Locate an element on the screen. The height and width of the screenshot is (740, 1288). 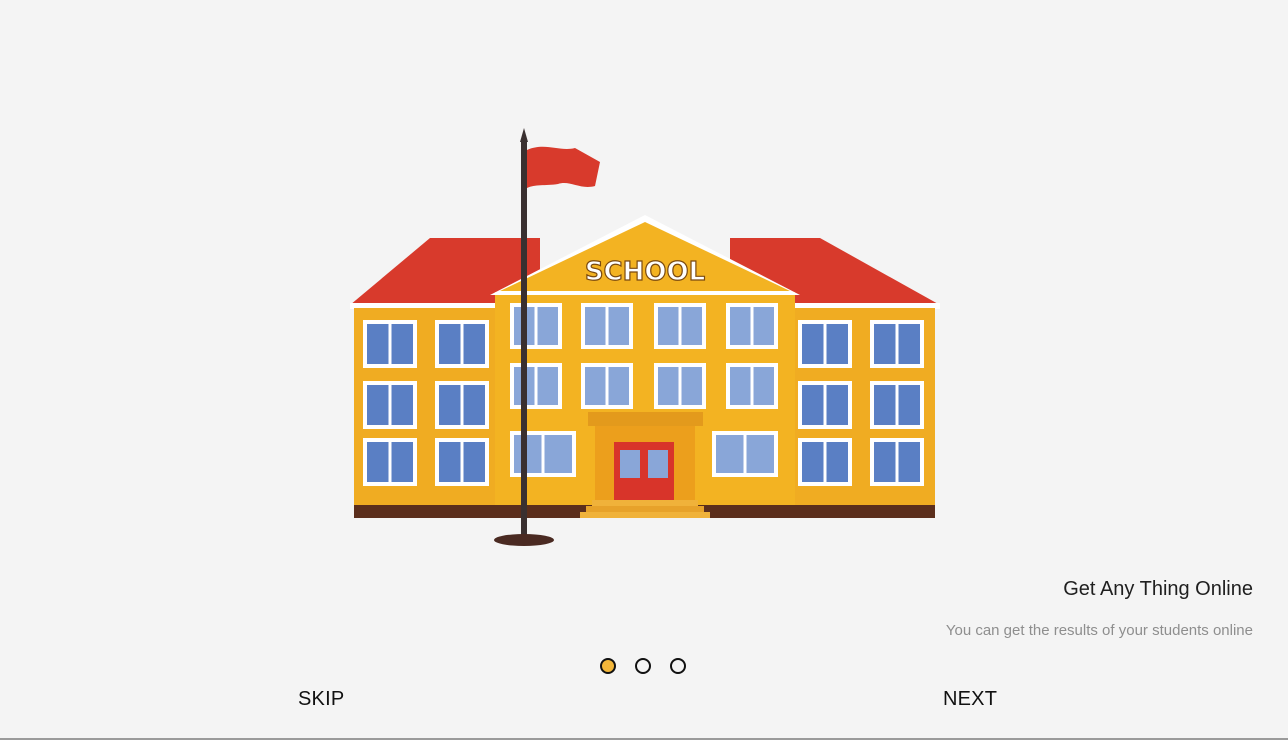
school-sign: SCHOOL is located at coordinates (645, 272).